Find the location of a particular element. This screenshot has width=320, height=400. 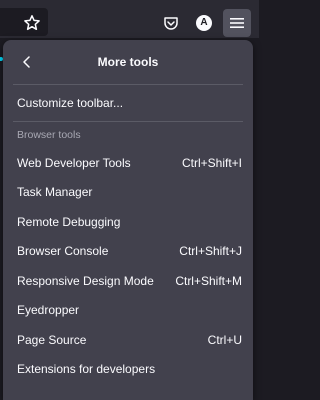

menu-item-page-source: Page Source Ctrl+U is located at coordinates (128, 340).